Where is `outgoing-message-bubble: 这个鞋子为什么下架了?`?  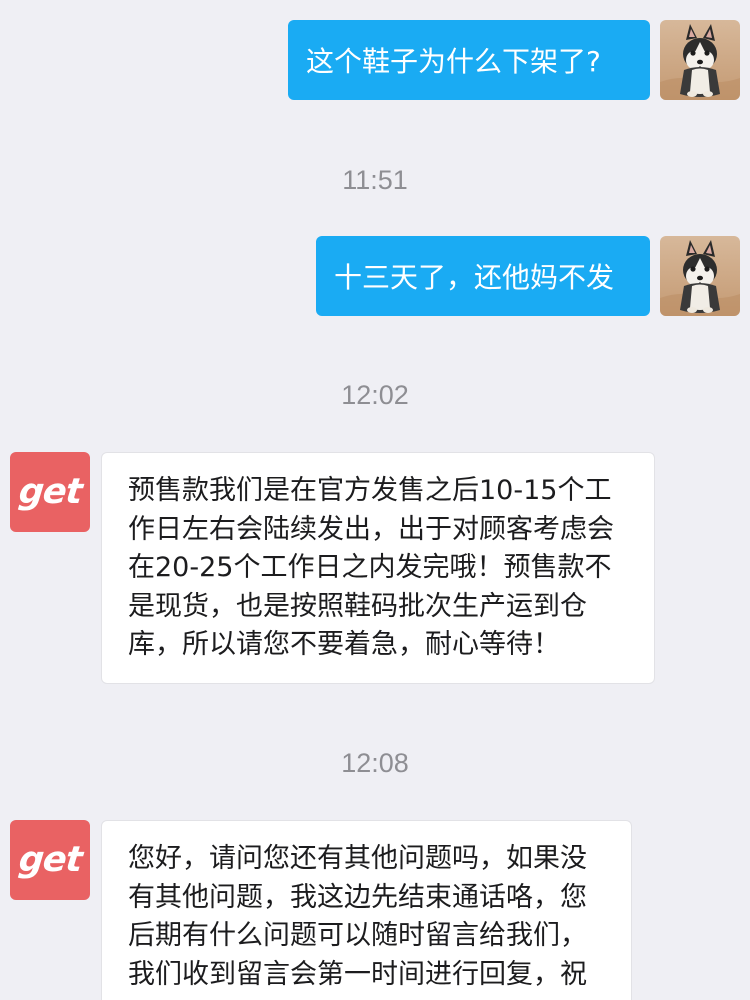 outgoing-message-bubble: 这个鞋子为什么下架了? is located at coordinates (469, 60).